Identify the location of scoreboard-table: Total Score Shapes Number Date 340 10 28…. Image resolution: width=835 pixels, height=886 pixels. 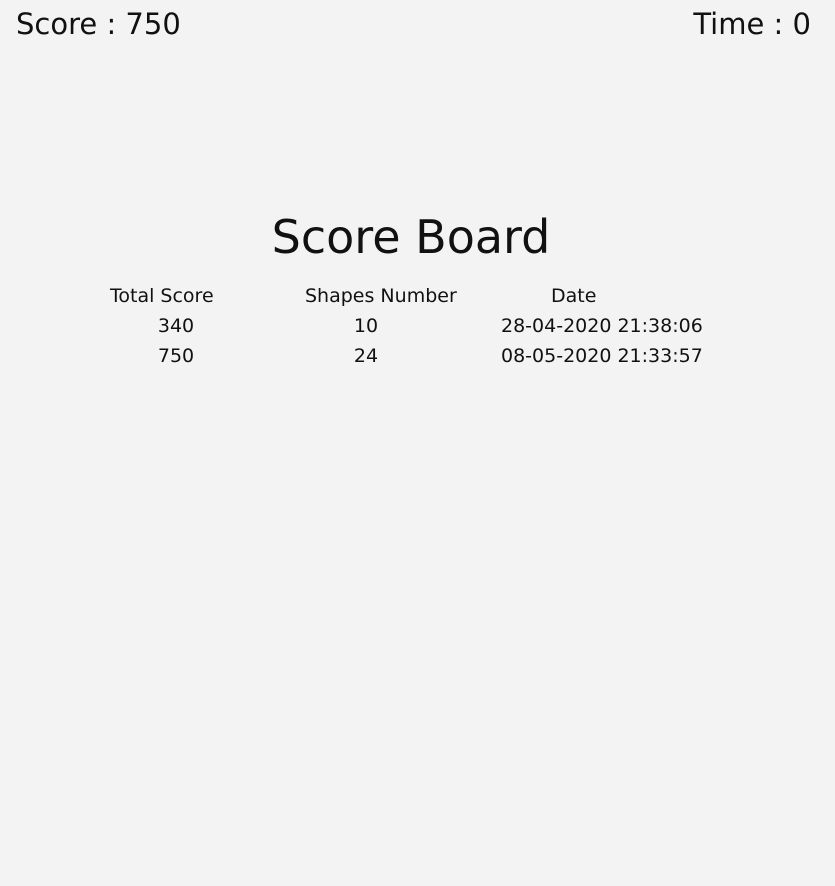
(417, 327).